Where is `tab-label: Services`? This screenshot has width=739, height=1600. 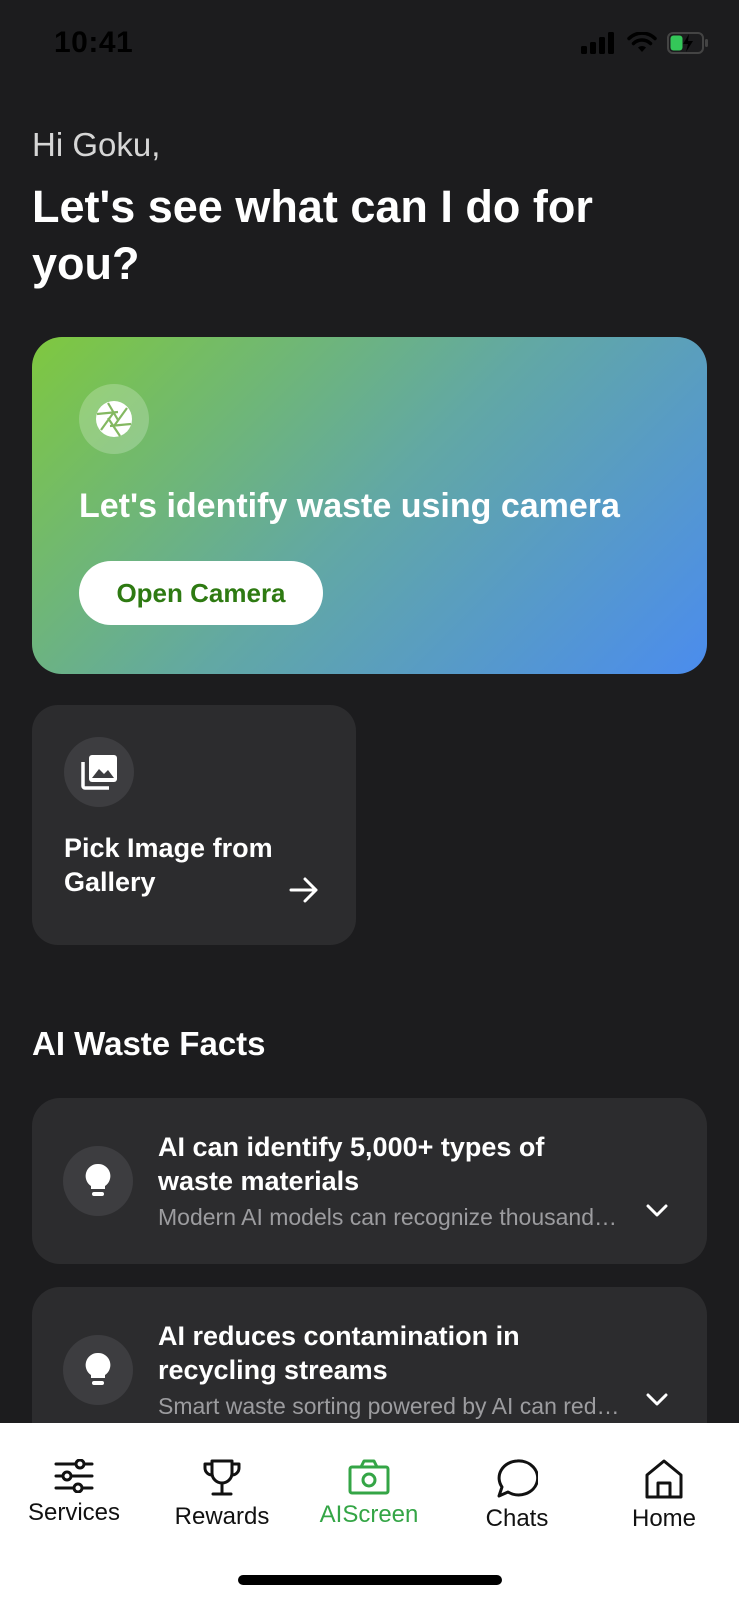
tab-label: Services is located at coordinates (74, 1512).